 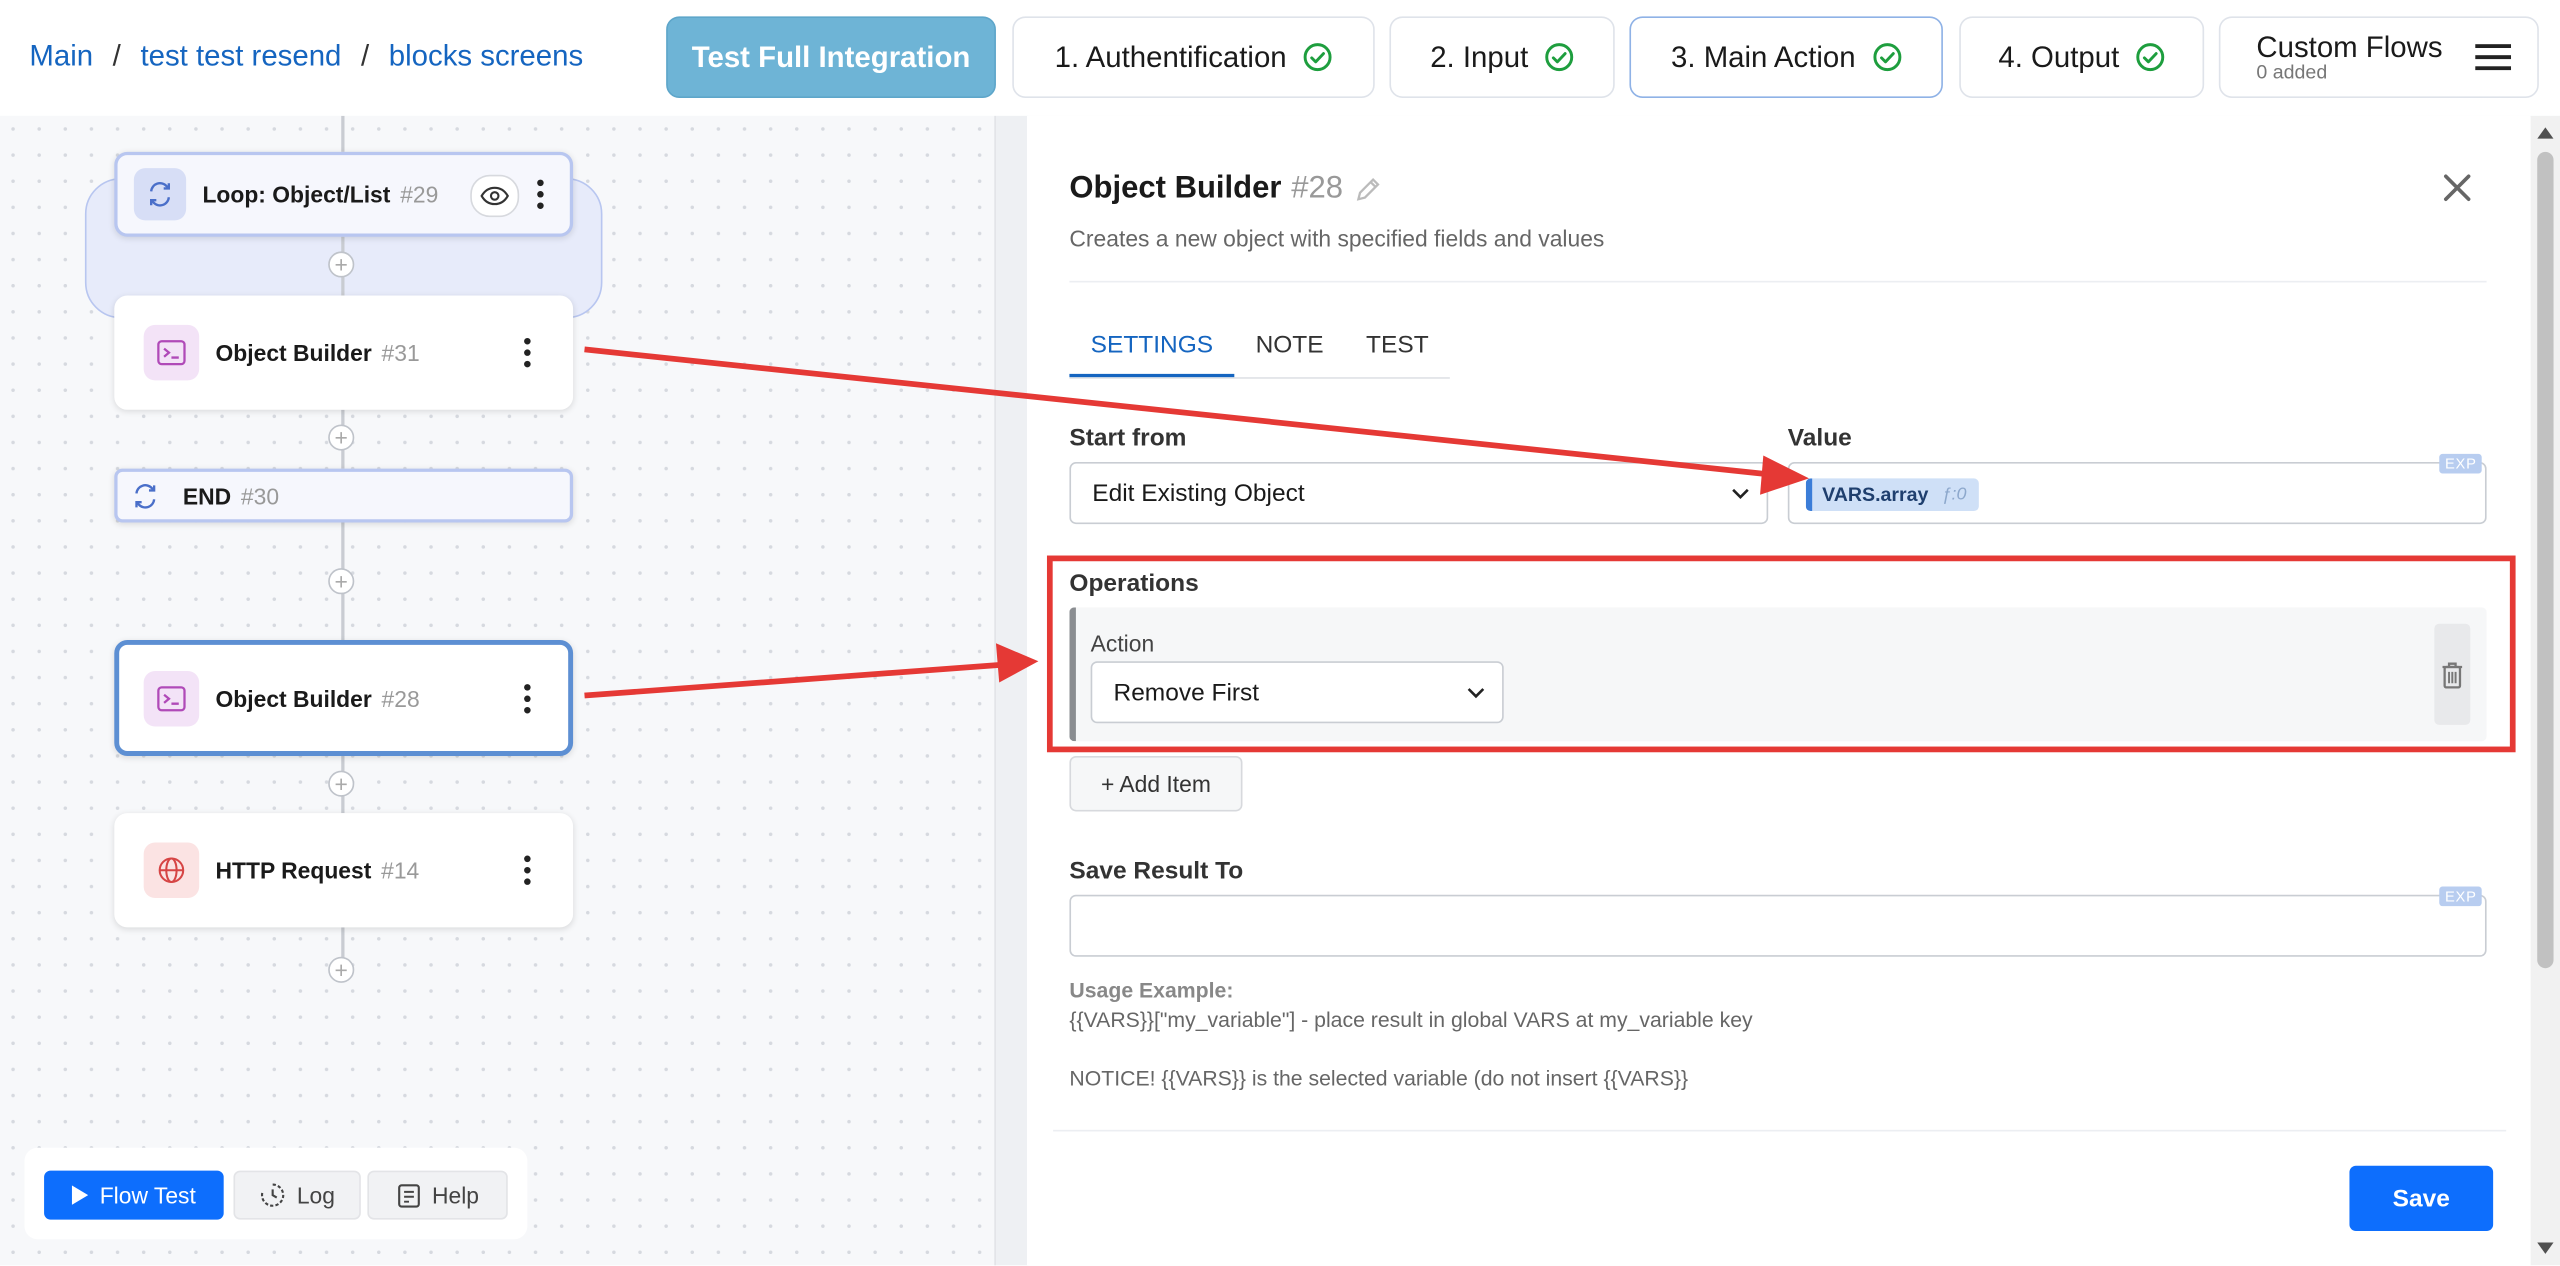 I want to click on history-icon, so click(x=272, y=1195).